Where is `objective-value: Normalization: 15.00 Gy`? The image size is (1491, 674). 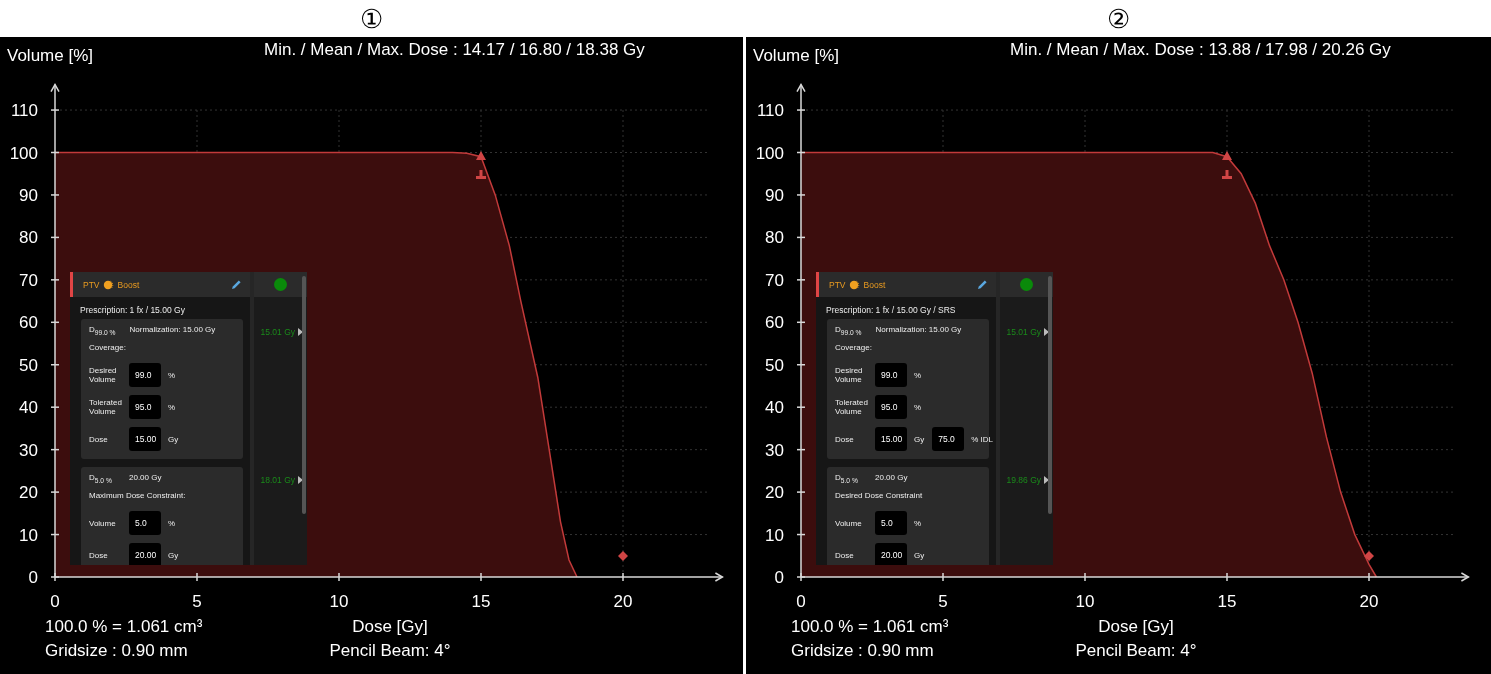 objective-value: Normalization: 15.00 Gy is located at coordinates (918, 329).